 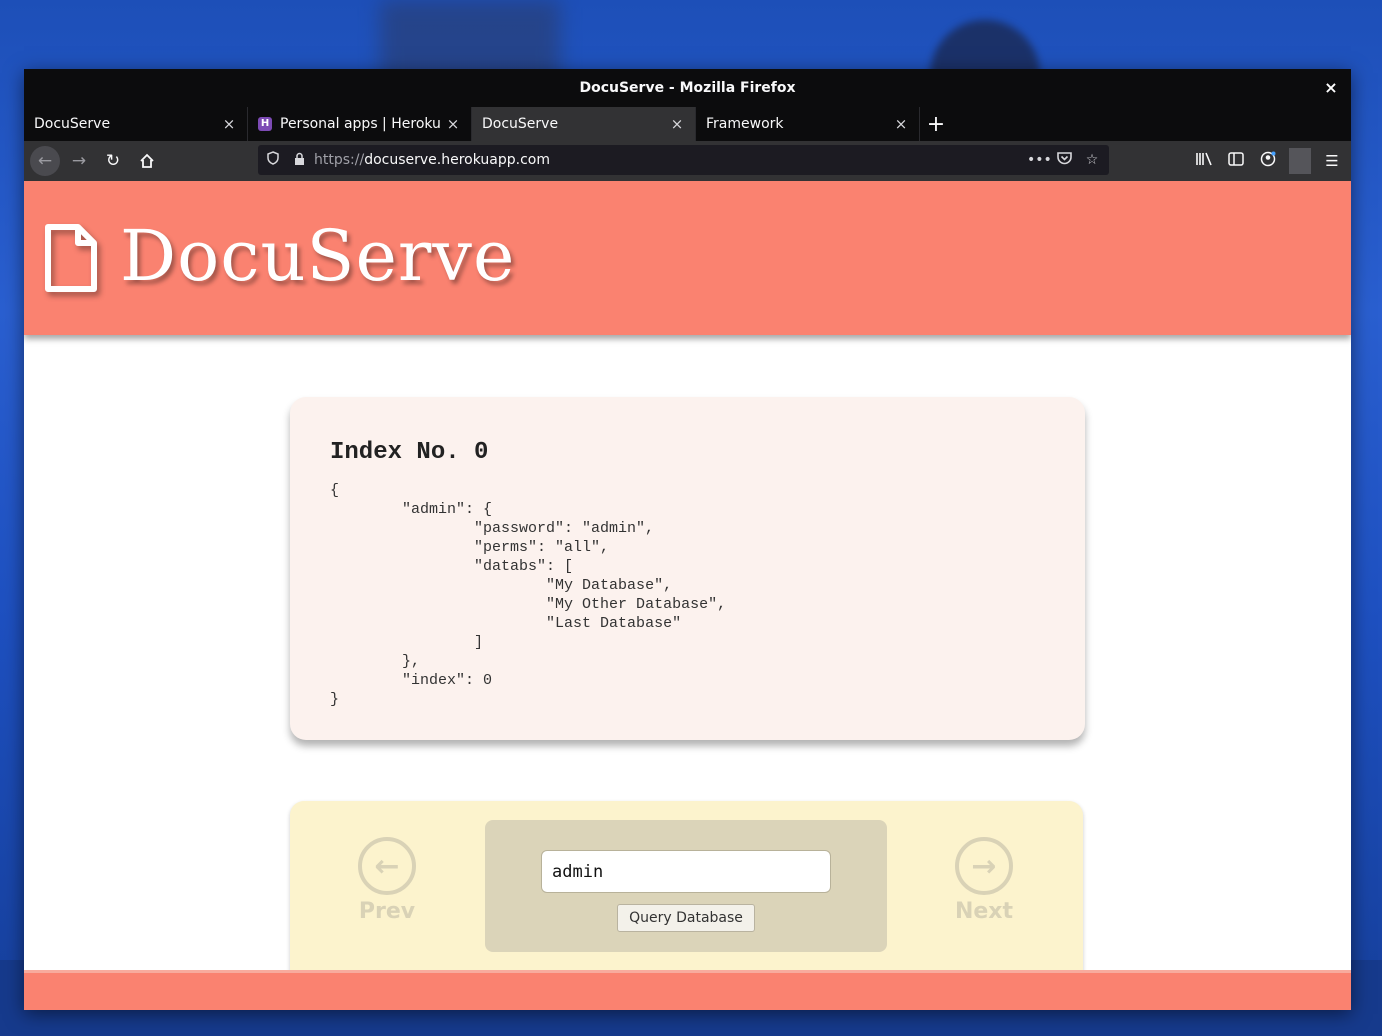 I want to click on site-header: DocuServe, so click(x=687, y=258).